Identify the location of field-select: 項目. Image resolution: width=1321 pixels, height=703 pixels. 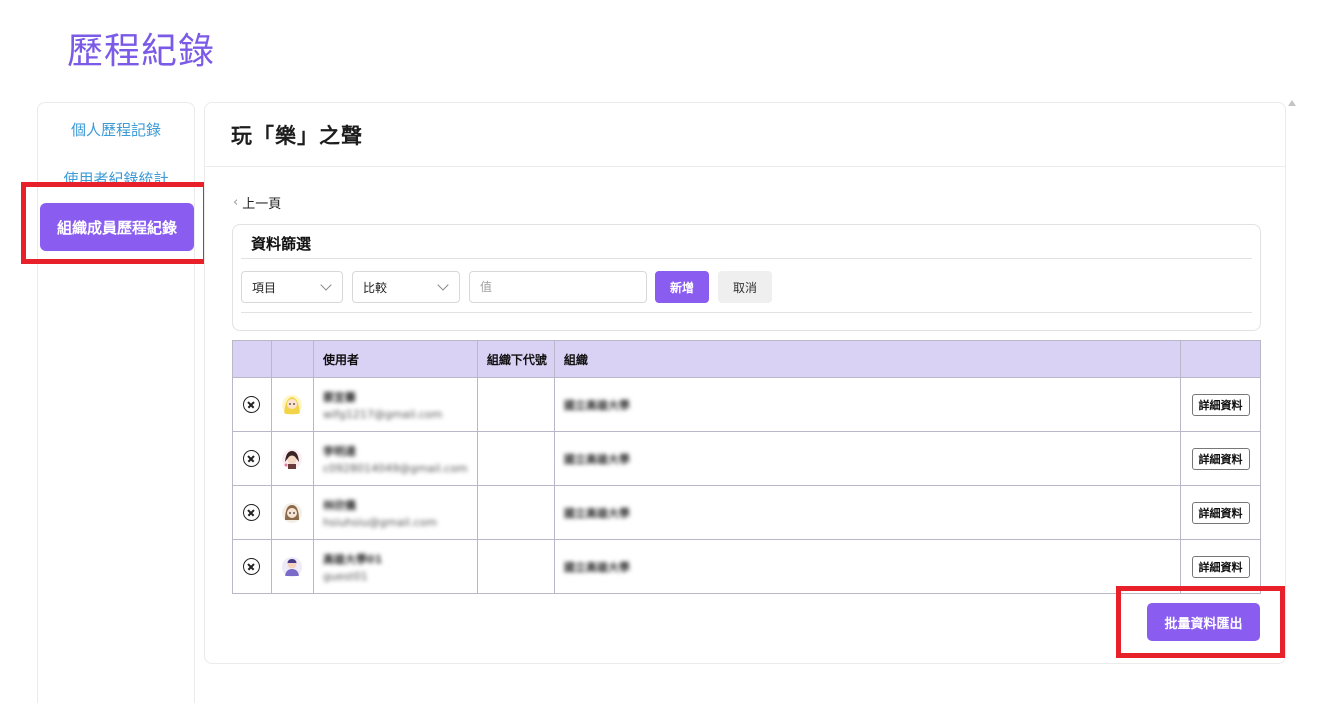
(292, 287).